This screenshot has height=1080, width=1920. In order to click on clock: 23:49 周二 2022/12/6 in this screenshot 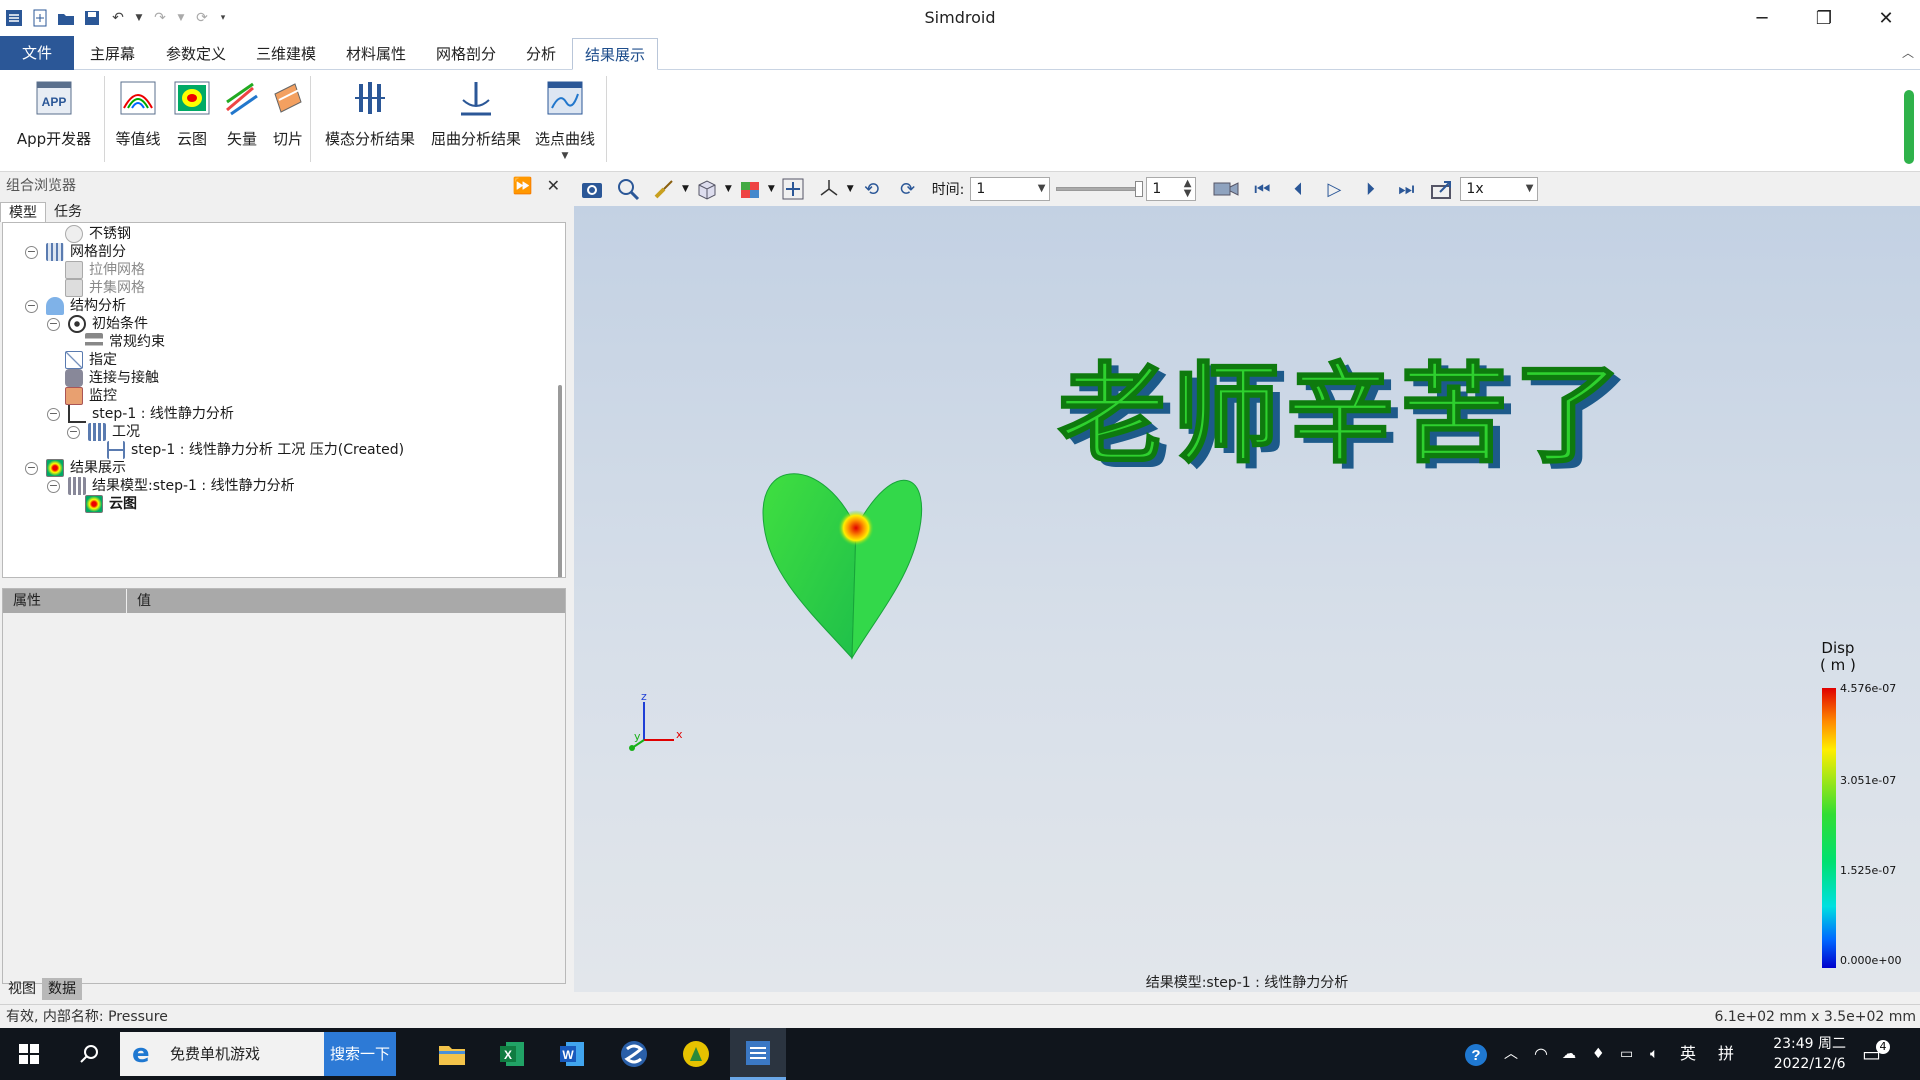, I will do `click(1809, 1054)`.